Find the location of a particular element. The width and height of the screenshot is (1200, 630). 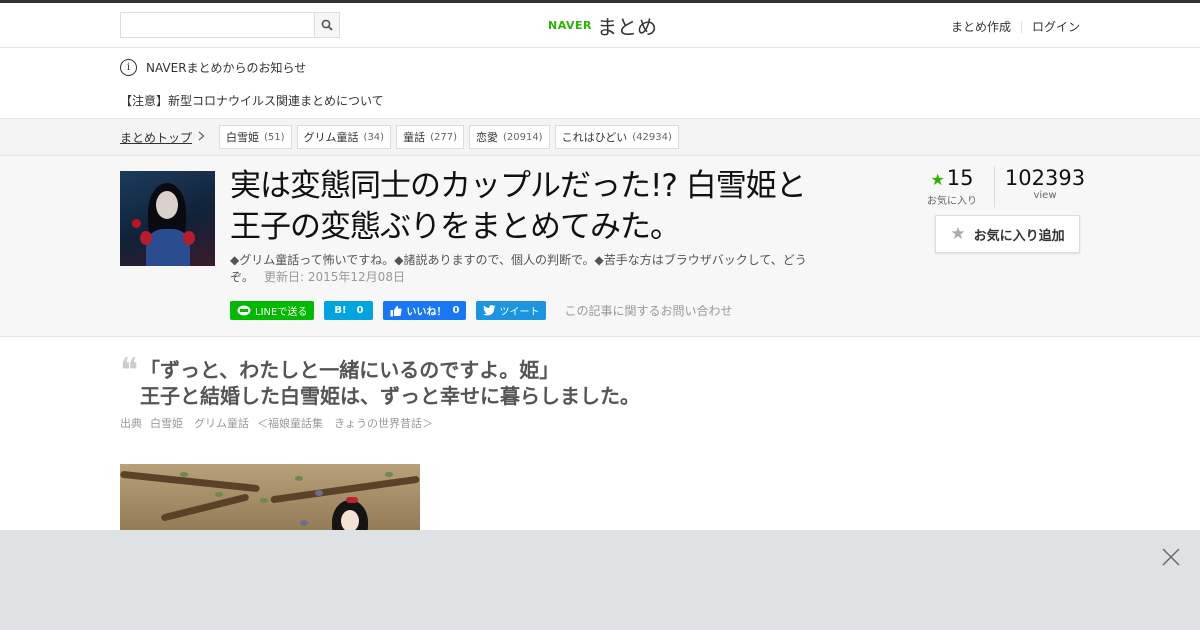

source-link: 白雪姫 グリム童話 is located at coordinates (199, 423).